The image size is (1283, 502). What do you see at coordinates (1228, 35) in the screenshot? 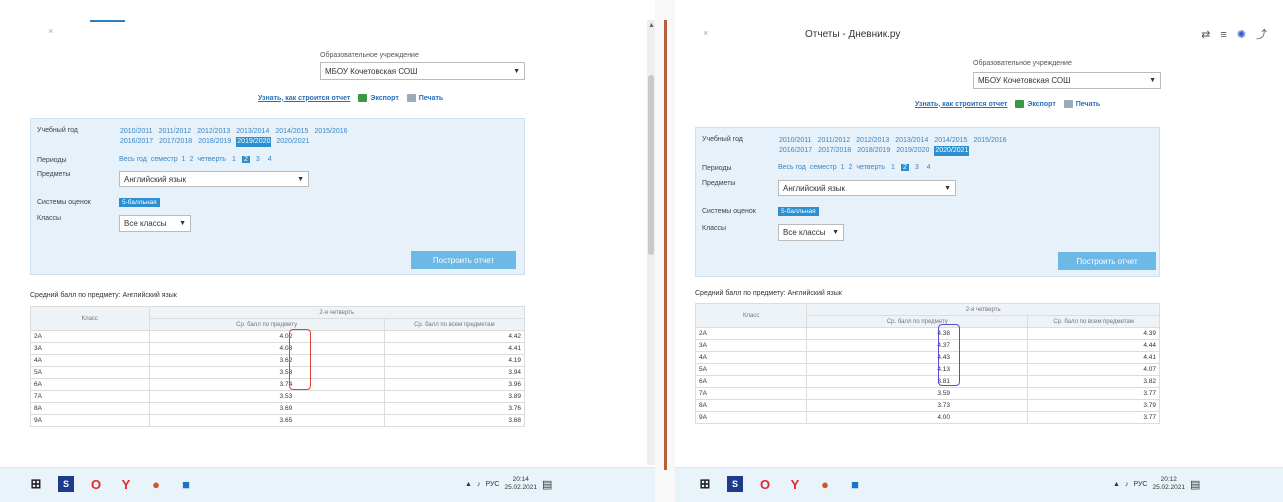
I see `menu-icon: ≡` at bounding box center [1228, 35].